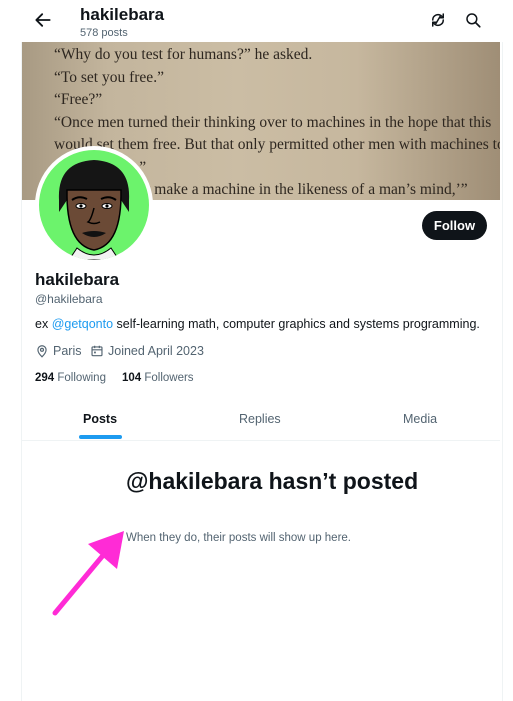 The height and width of the screenshot is (701, 513). I want to click on tab-posts: Posts, so click(100, 419).